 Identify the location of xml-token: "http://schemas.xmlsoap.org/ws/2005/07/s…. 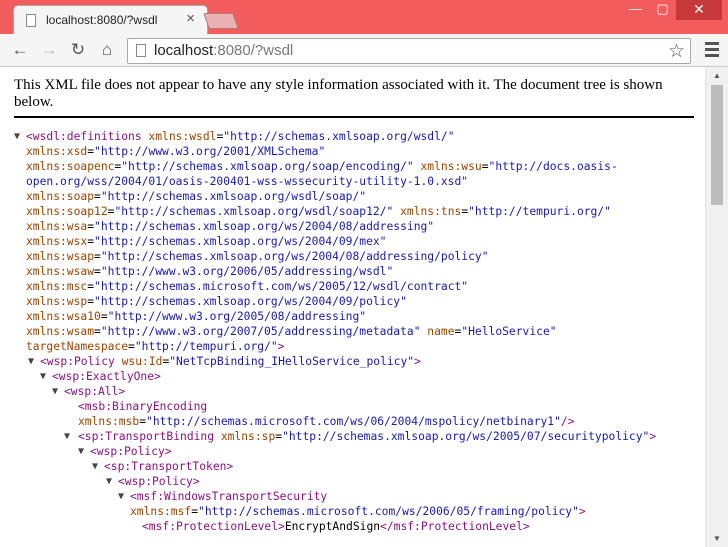
(466, 436).